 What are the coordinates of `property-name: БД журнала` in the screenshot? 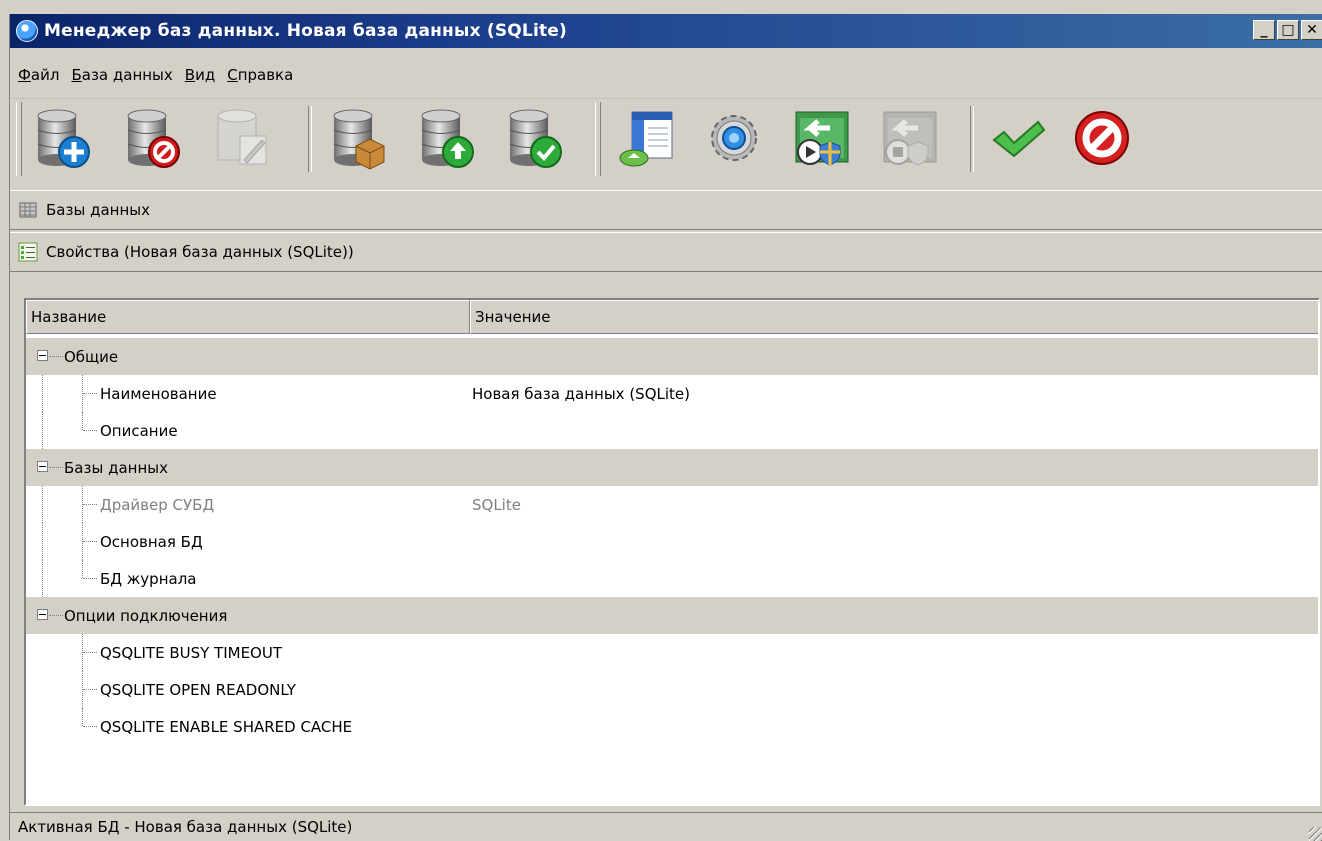 It's located at (148, 578).